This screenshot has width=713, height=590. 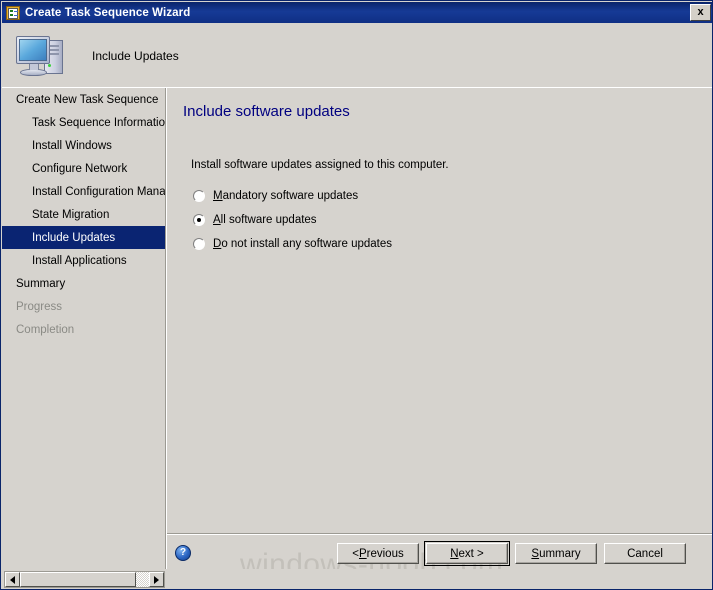 I want to click on radio-accel-char: A, so click(x=217, y=220).